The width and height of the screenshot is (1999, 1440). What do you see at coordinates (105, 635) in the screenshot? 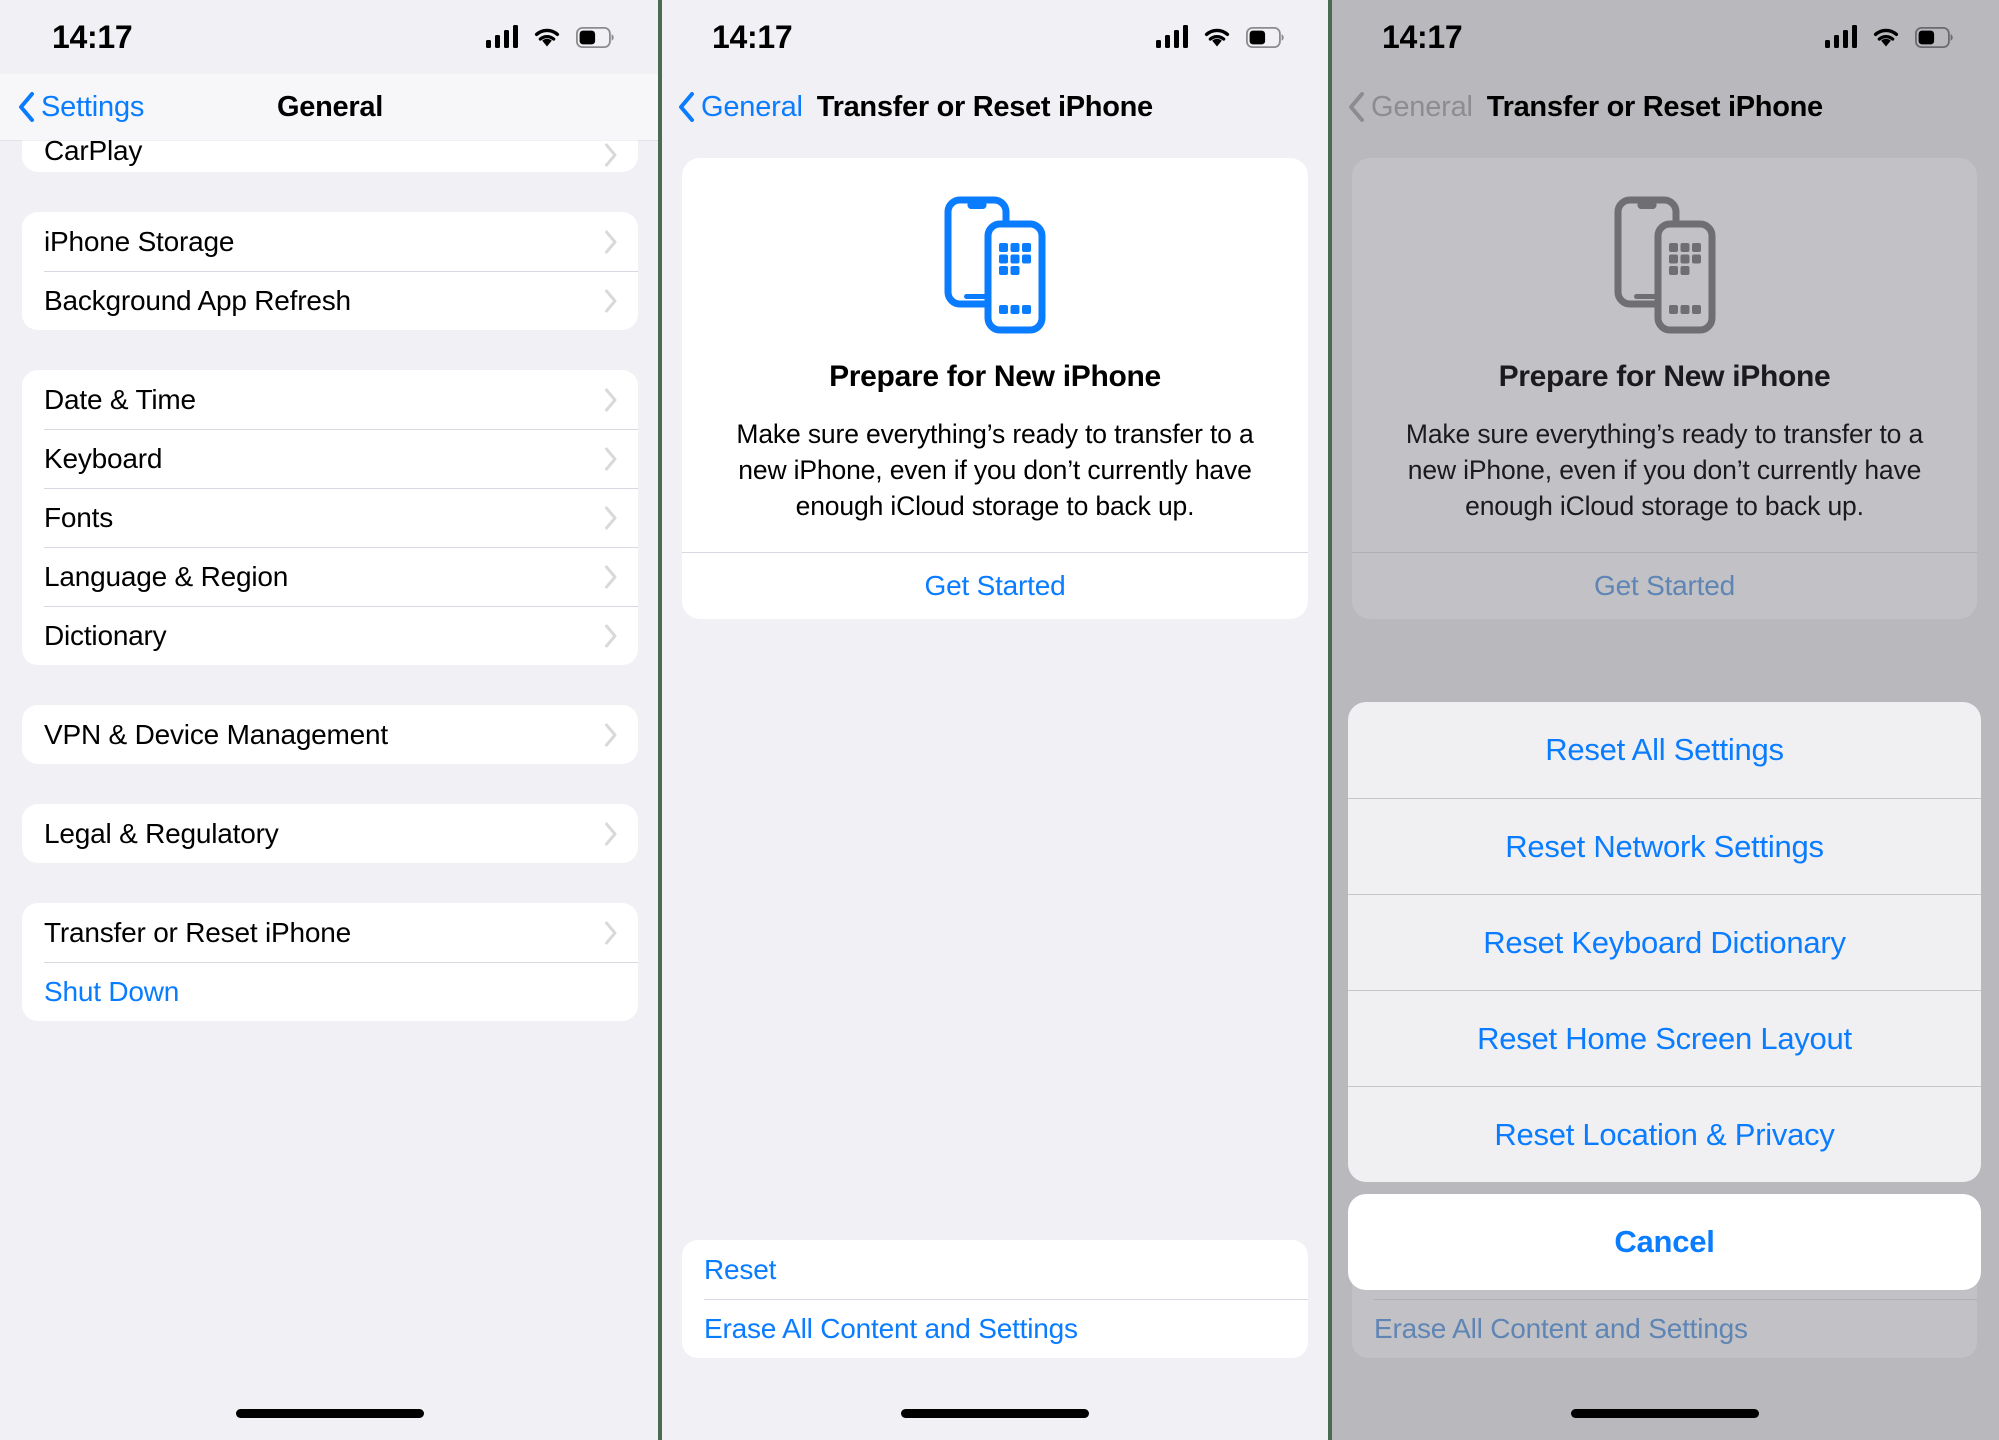
I see `row-label: Dictionary` at bounding box center [105, 635].